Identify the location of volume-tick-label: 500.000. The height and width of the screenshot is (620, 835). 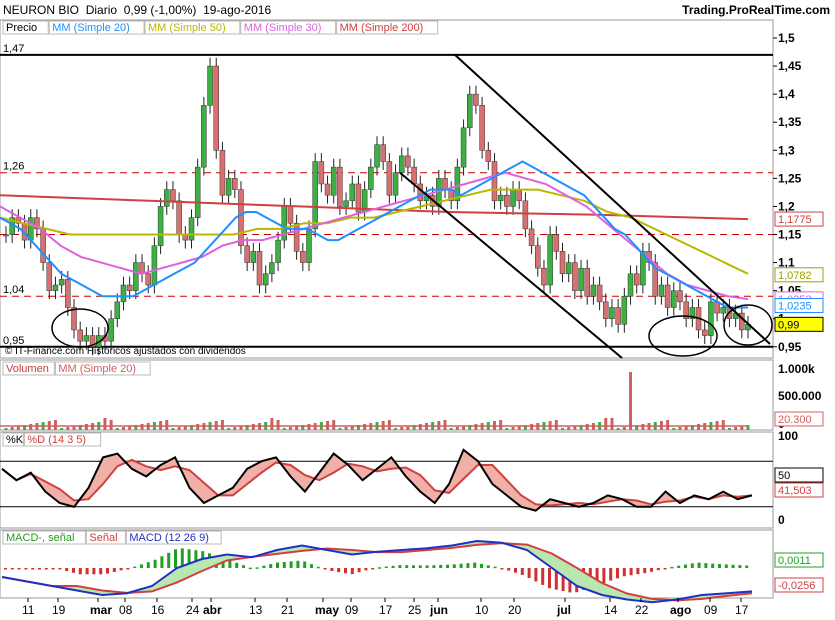
(800, 396).